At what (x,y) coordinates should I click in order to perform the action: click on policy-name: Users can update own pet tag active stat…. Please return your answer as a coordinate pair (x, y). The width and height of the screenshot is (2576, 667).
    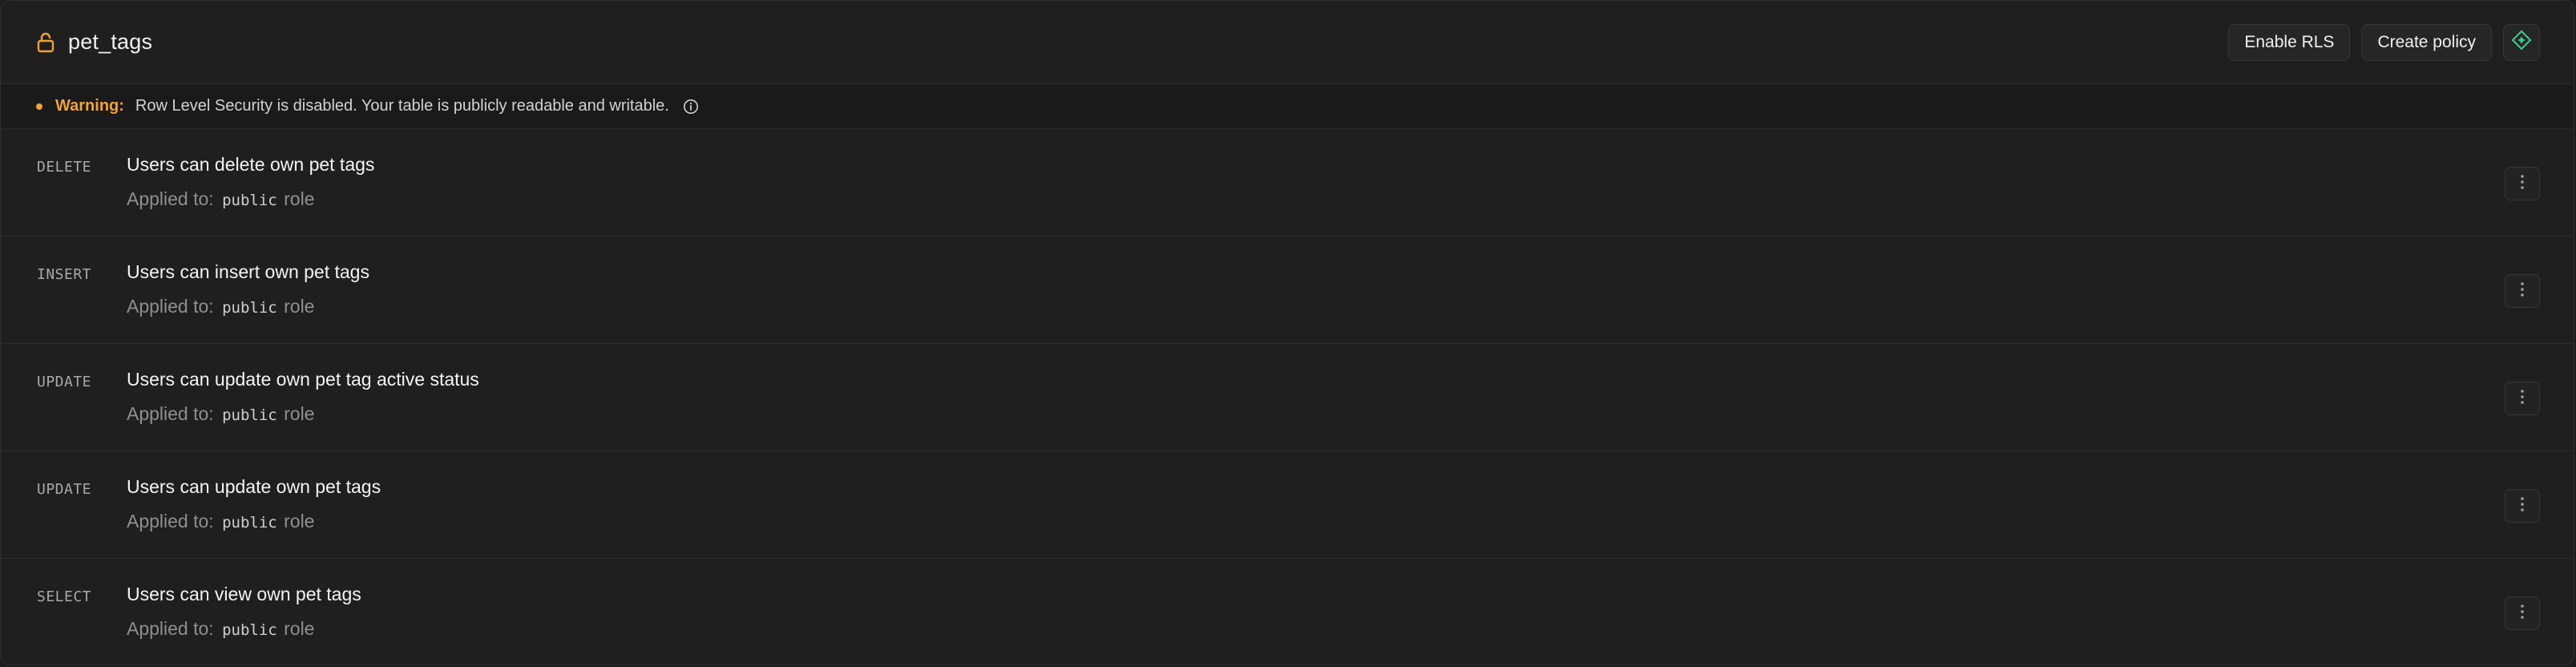
    Looking at the image, I should click on (303, 379).